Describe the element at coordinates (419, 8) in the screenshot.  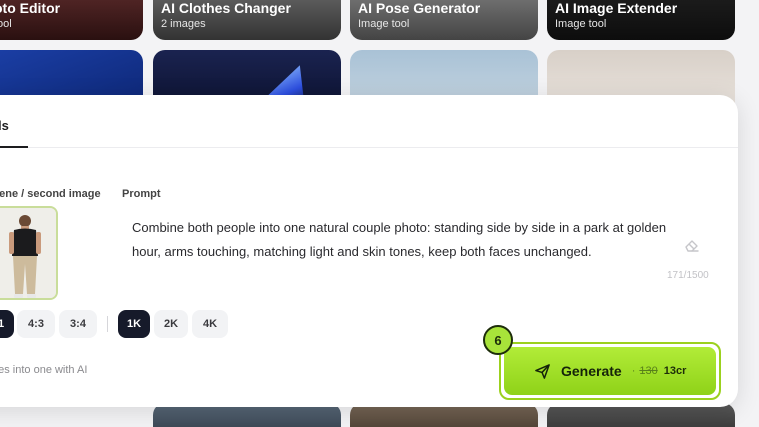
I see `card-title: AI Pose Generator` at that location.